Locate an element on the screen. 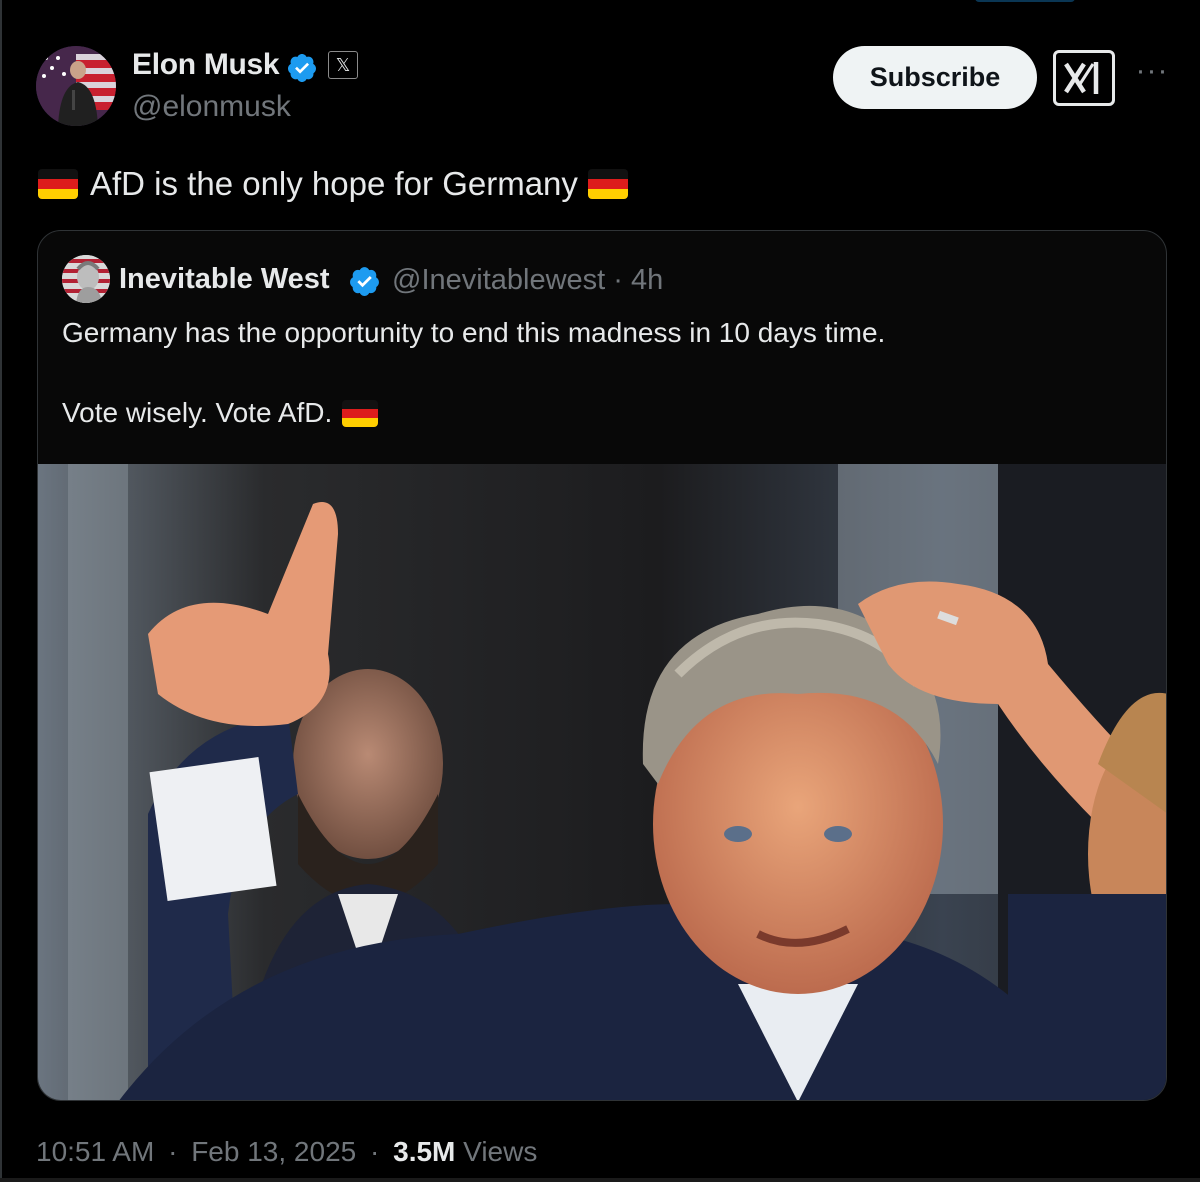  quoted-post-meta: @Inevitablewest · 4h is located at coordinates (527, 280).